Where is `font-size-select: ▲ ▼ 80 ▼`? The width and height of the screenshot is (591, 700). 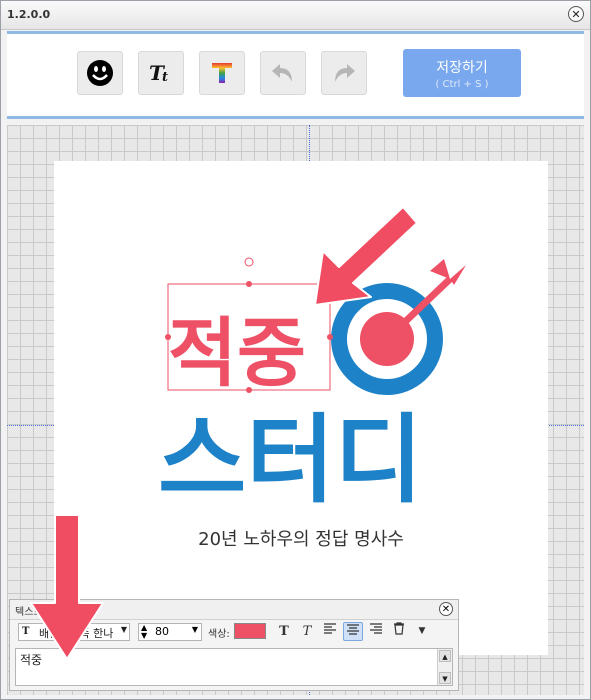
font-size-select: ▲ ▼ 80 ▼ is located at coordinates (170, 632).